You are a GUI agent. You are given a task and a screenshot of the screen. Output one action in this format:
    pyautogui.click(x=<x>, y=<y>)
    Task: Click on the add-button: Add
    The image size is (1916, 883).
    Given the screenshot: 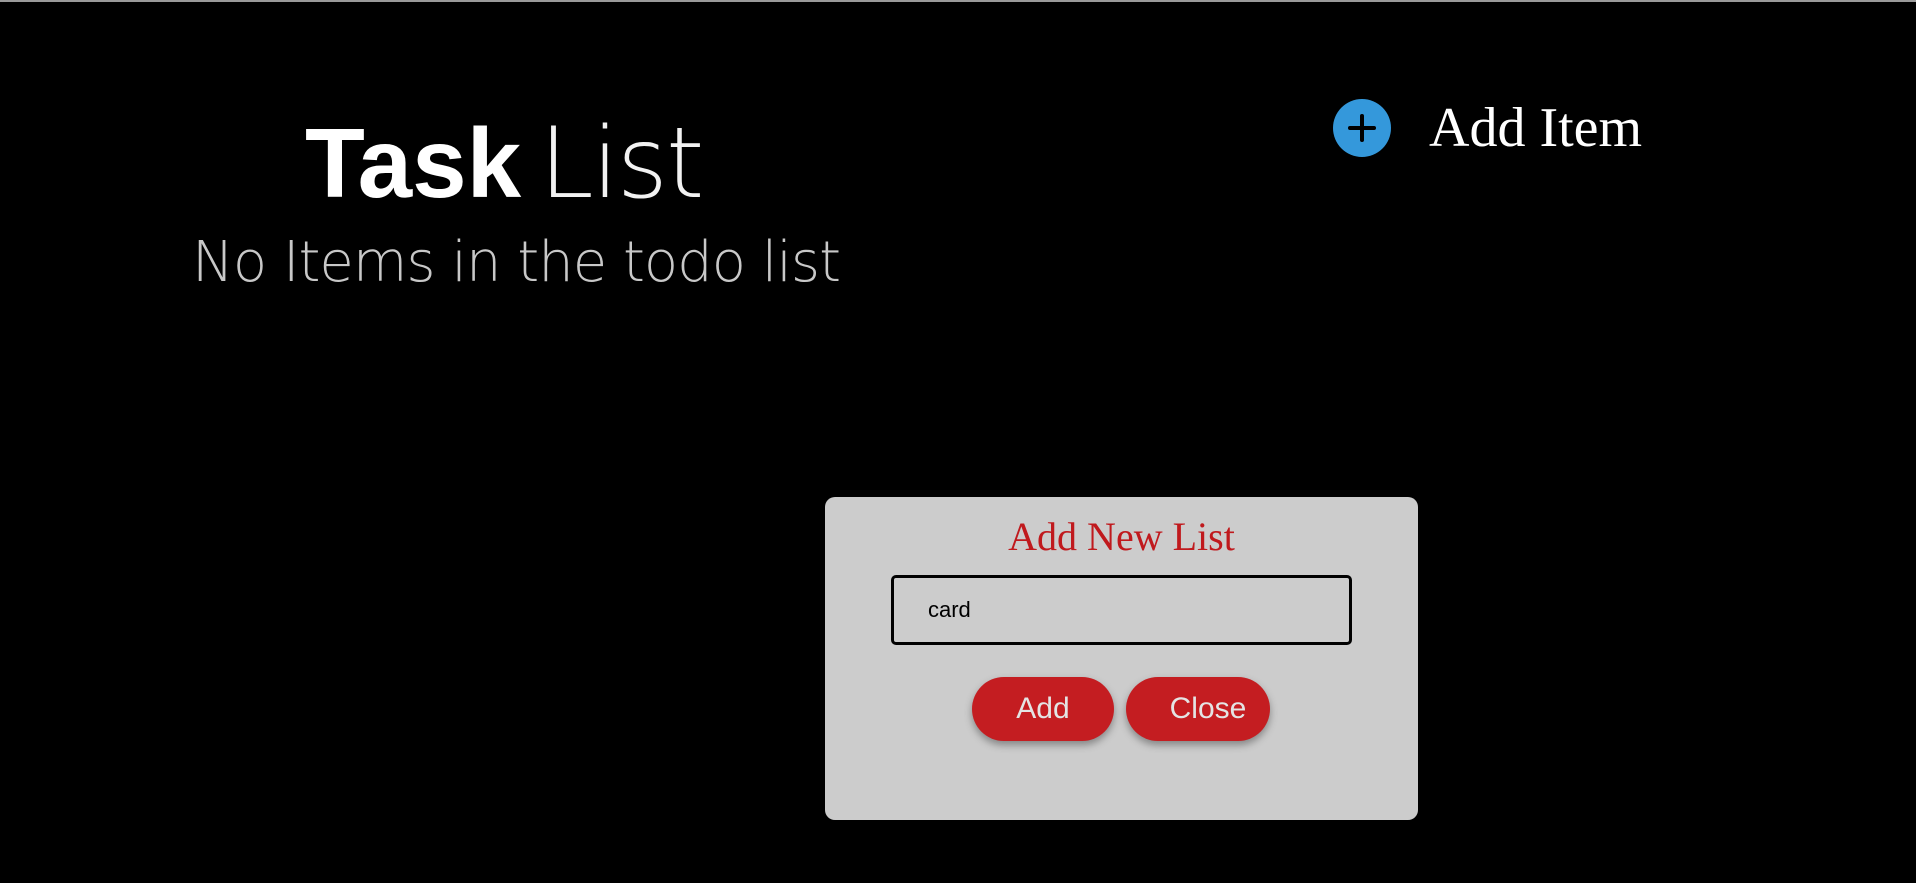 What is the action you would take?
    pyautogui.click(x=1043, y=709)
    